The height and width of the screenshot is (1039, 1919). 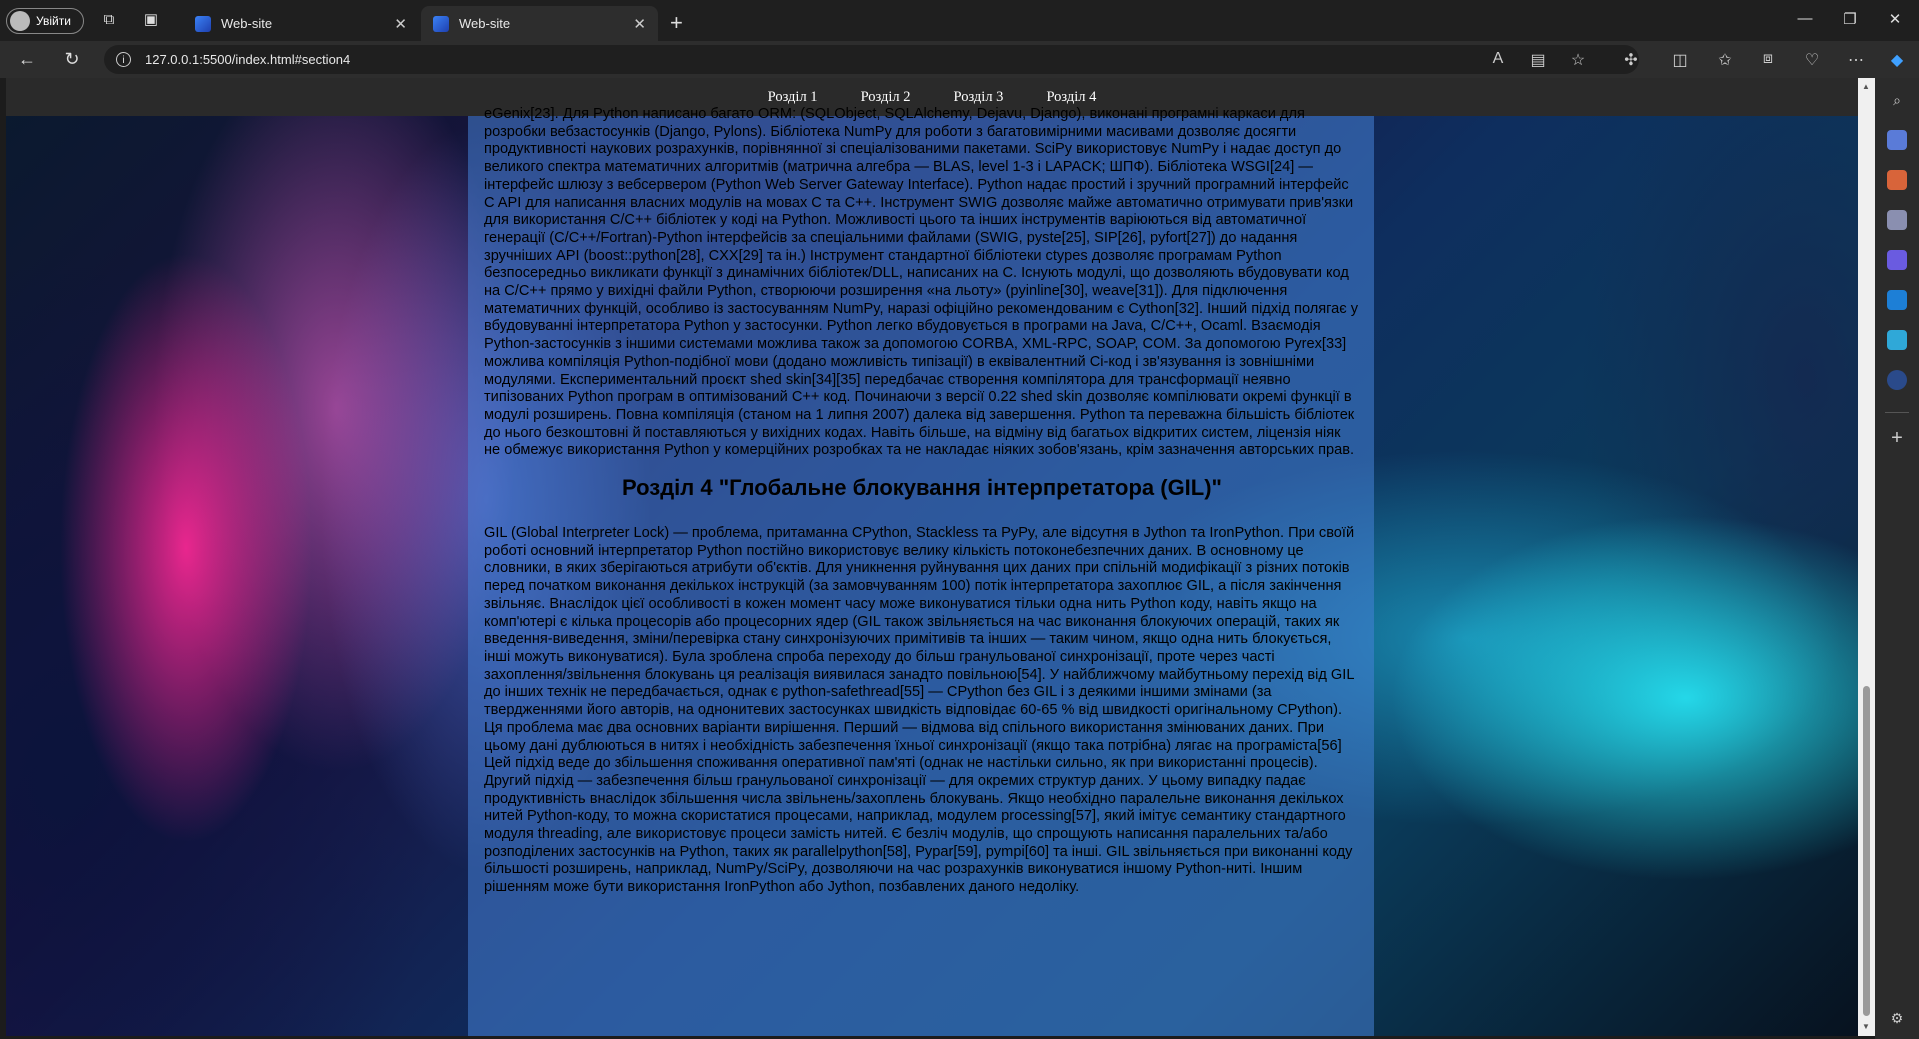 I want to click on scroll-up-icon: ▲, so click(x=1866, y=86).